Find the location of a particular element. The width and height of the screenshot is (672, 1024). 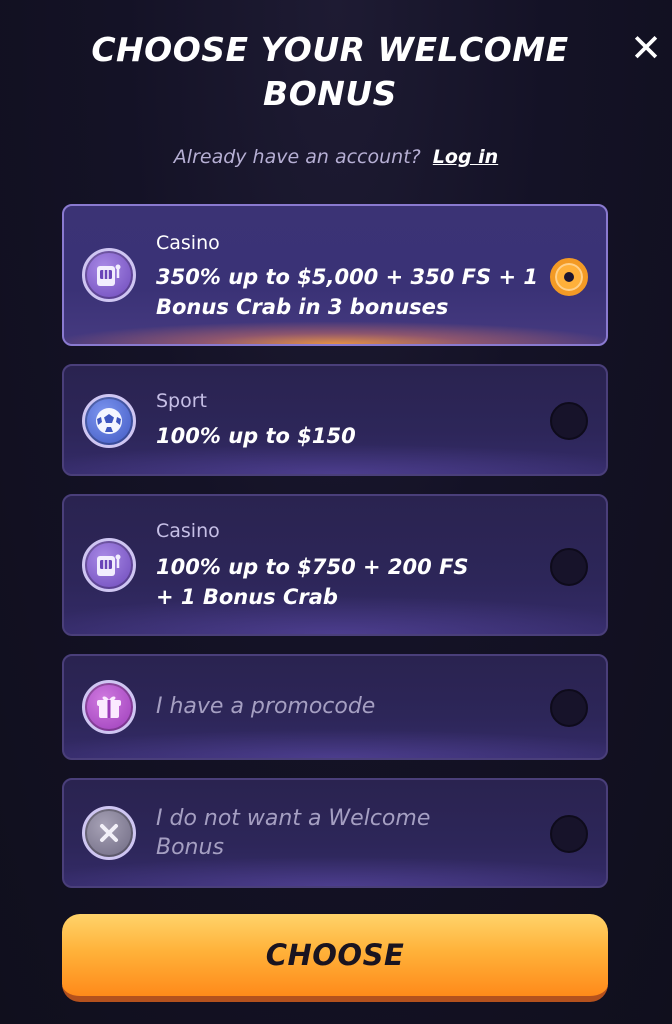

offer-line-2: Bonus Crab in 3 bonuses is located at coordinates (302, 307).